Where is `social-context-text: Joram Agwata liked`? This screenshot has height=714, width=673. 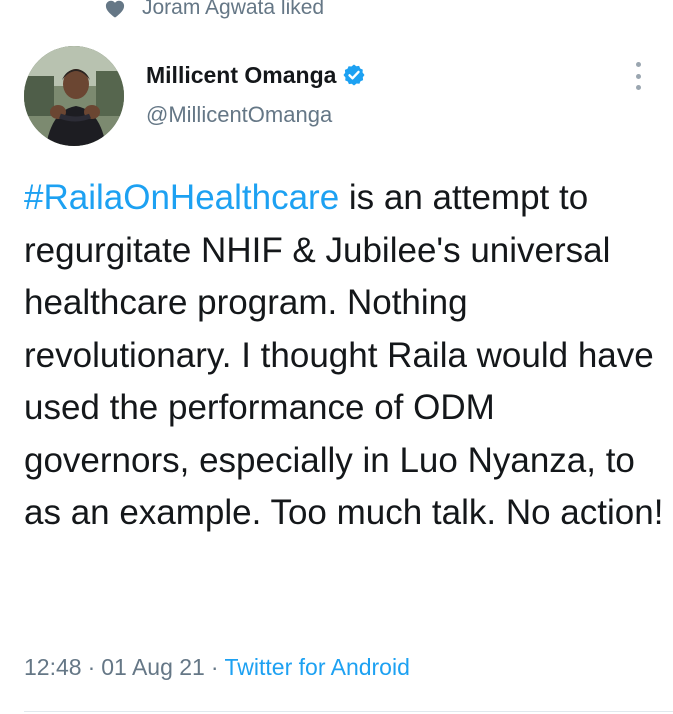 social-context-text: Joram Agwata liked is located at coordinates (233, 10).